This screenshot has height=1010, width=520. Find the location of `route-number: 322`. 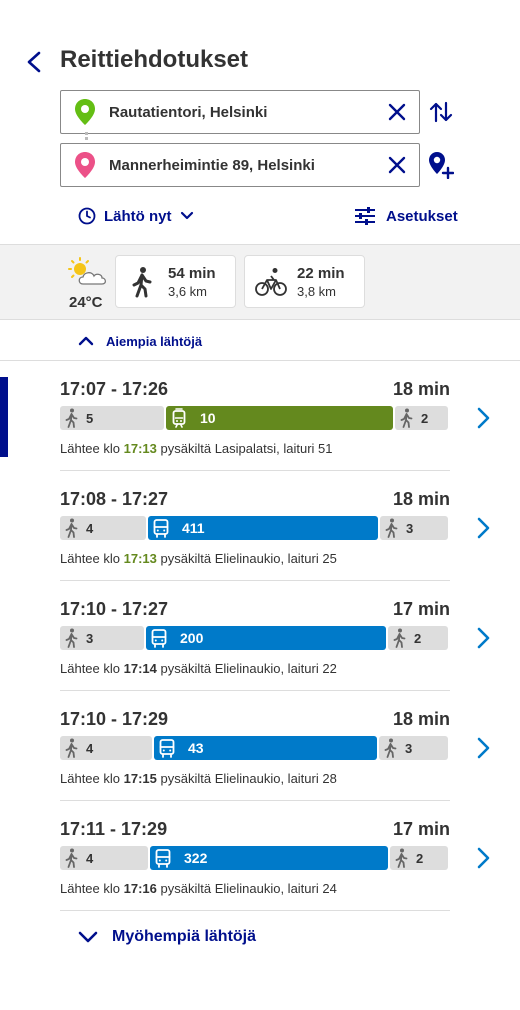

route-number: 322 is located at coordinates (196, 858).